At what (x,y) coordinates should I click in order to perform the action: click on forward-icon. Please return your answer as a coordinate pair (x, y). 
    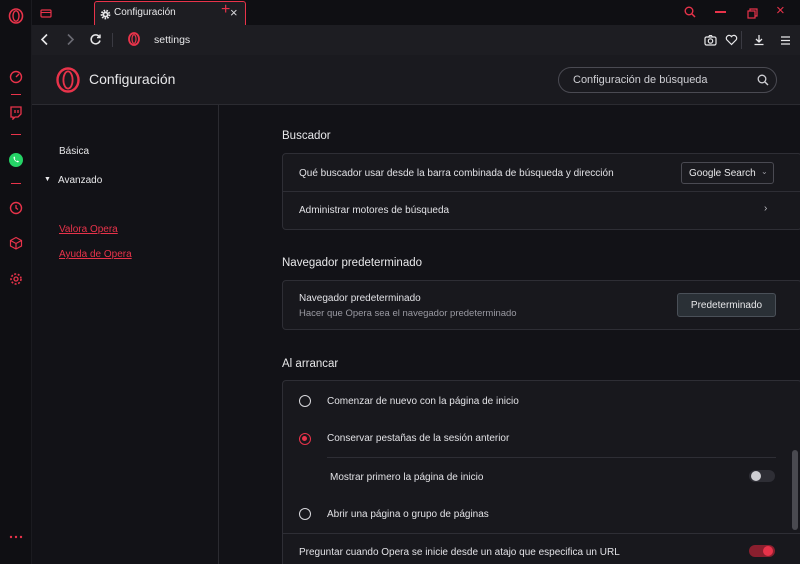
    Looking at the image, I should click on (70, 42).